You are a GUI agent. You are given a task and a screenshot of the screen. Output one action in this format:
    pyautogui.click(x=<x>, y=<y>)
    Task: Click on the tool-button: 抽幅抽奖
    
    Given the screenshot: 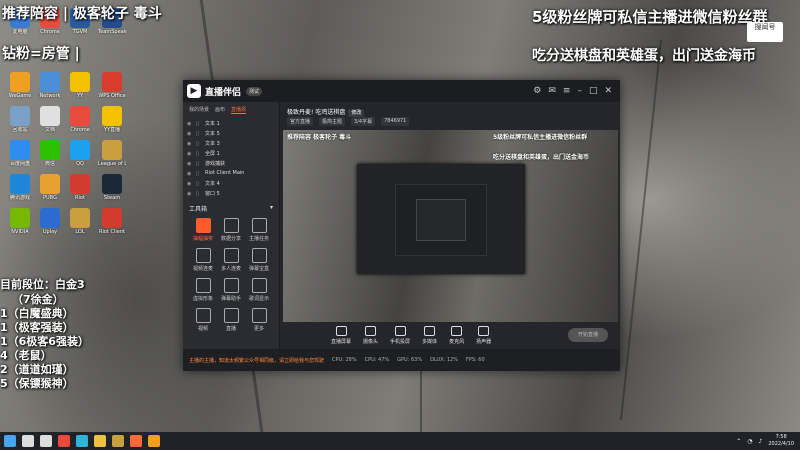 What is the action you would take?
    pyautogui.click(x=203, y=230)
    